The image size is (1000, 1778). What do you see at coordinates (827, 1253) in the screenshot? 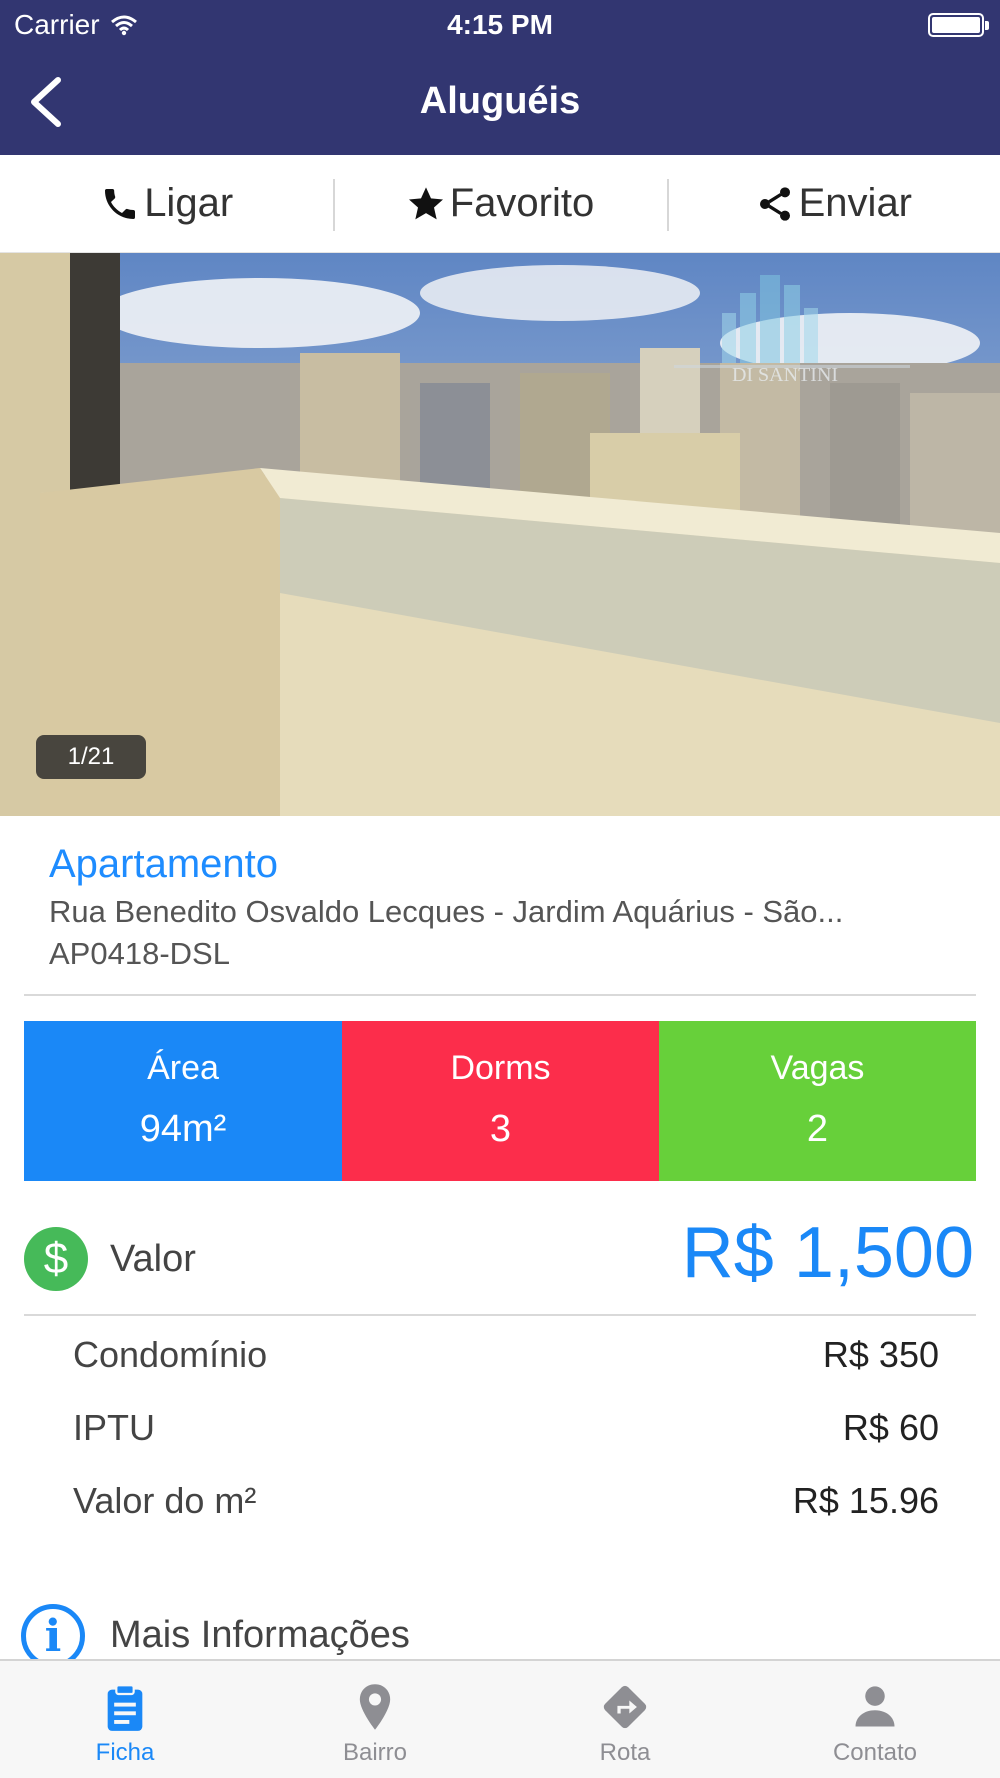
I see `price-value: R$ 1,500` at bounding box center [827, 1253].